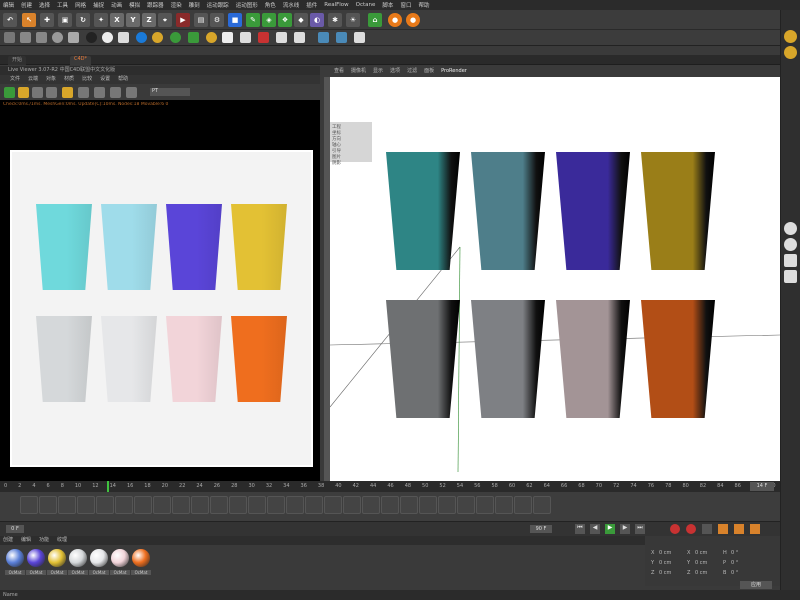 The image size is (800, 600). I want to click on apply-button: 应用, so click(756, 585).